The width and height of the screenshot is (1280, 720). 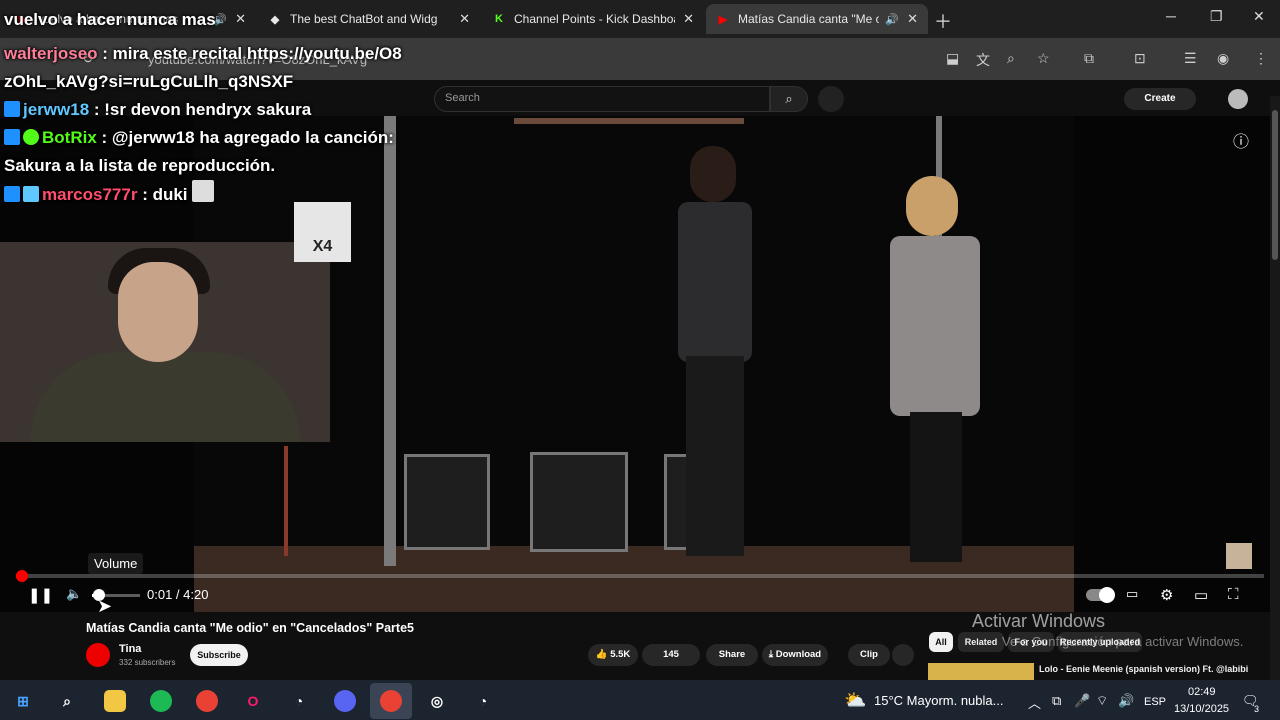 What do you see at coordinates (147, 662) in the screenshot?
I see `channel-subscribers: 332 subscribers` at bounding box center [147, 662].